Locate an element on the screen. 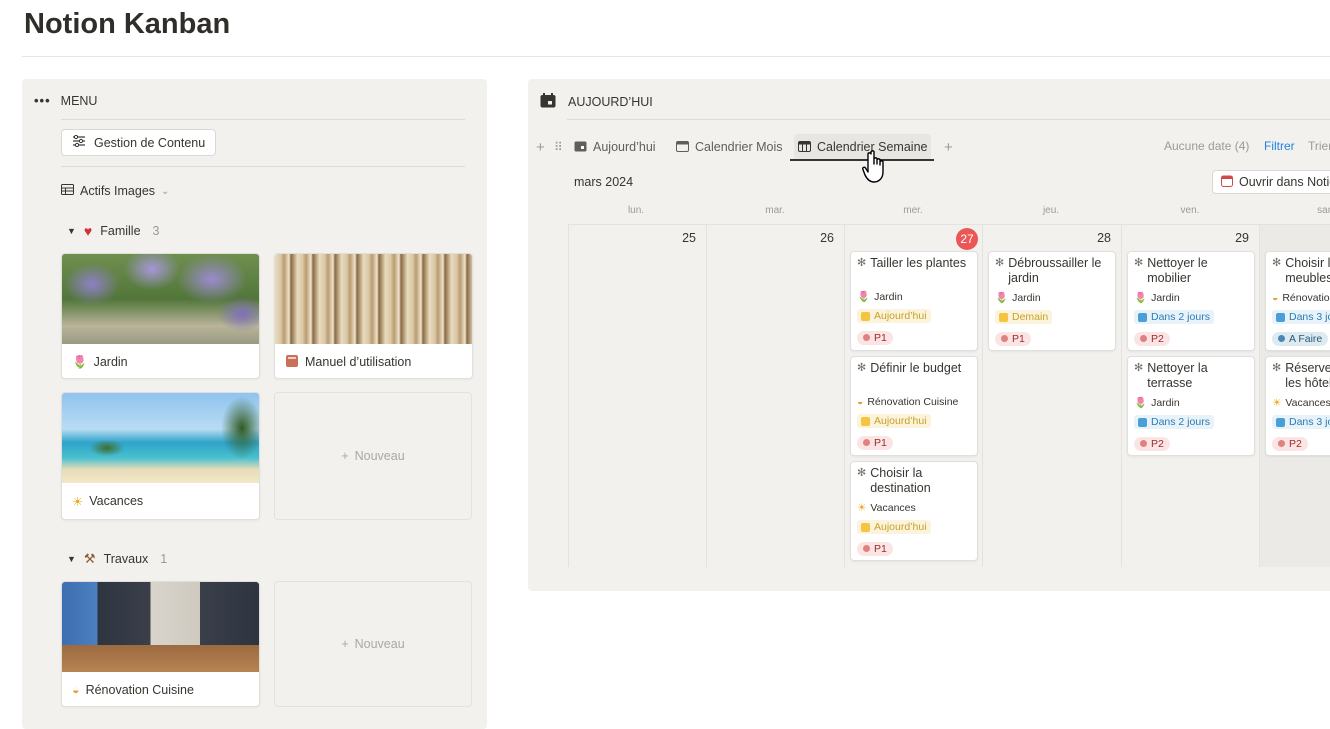 Image resolution: width=1330 pixels, height=729 pixels. weekday-label: mer. is located at coordinates (913, 210).